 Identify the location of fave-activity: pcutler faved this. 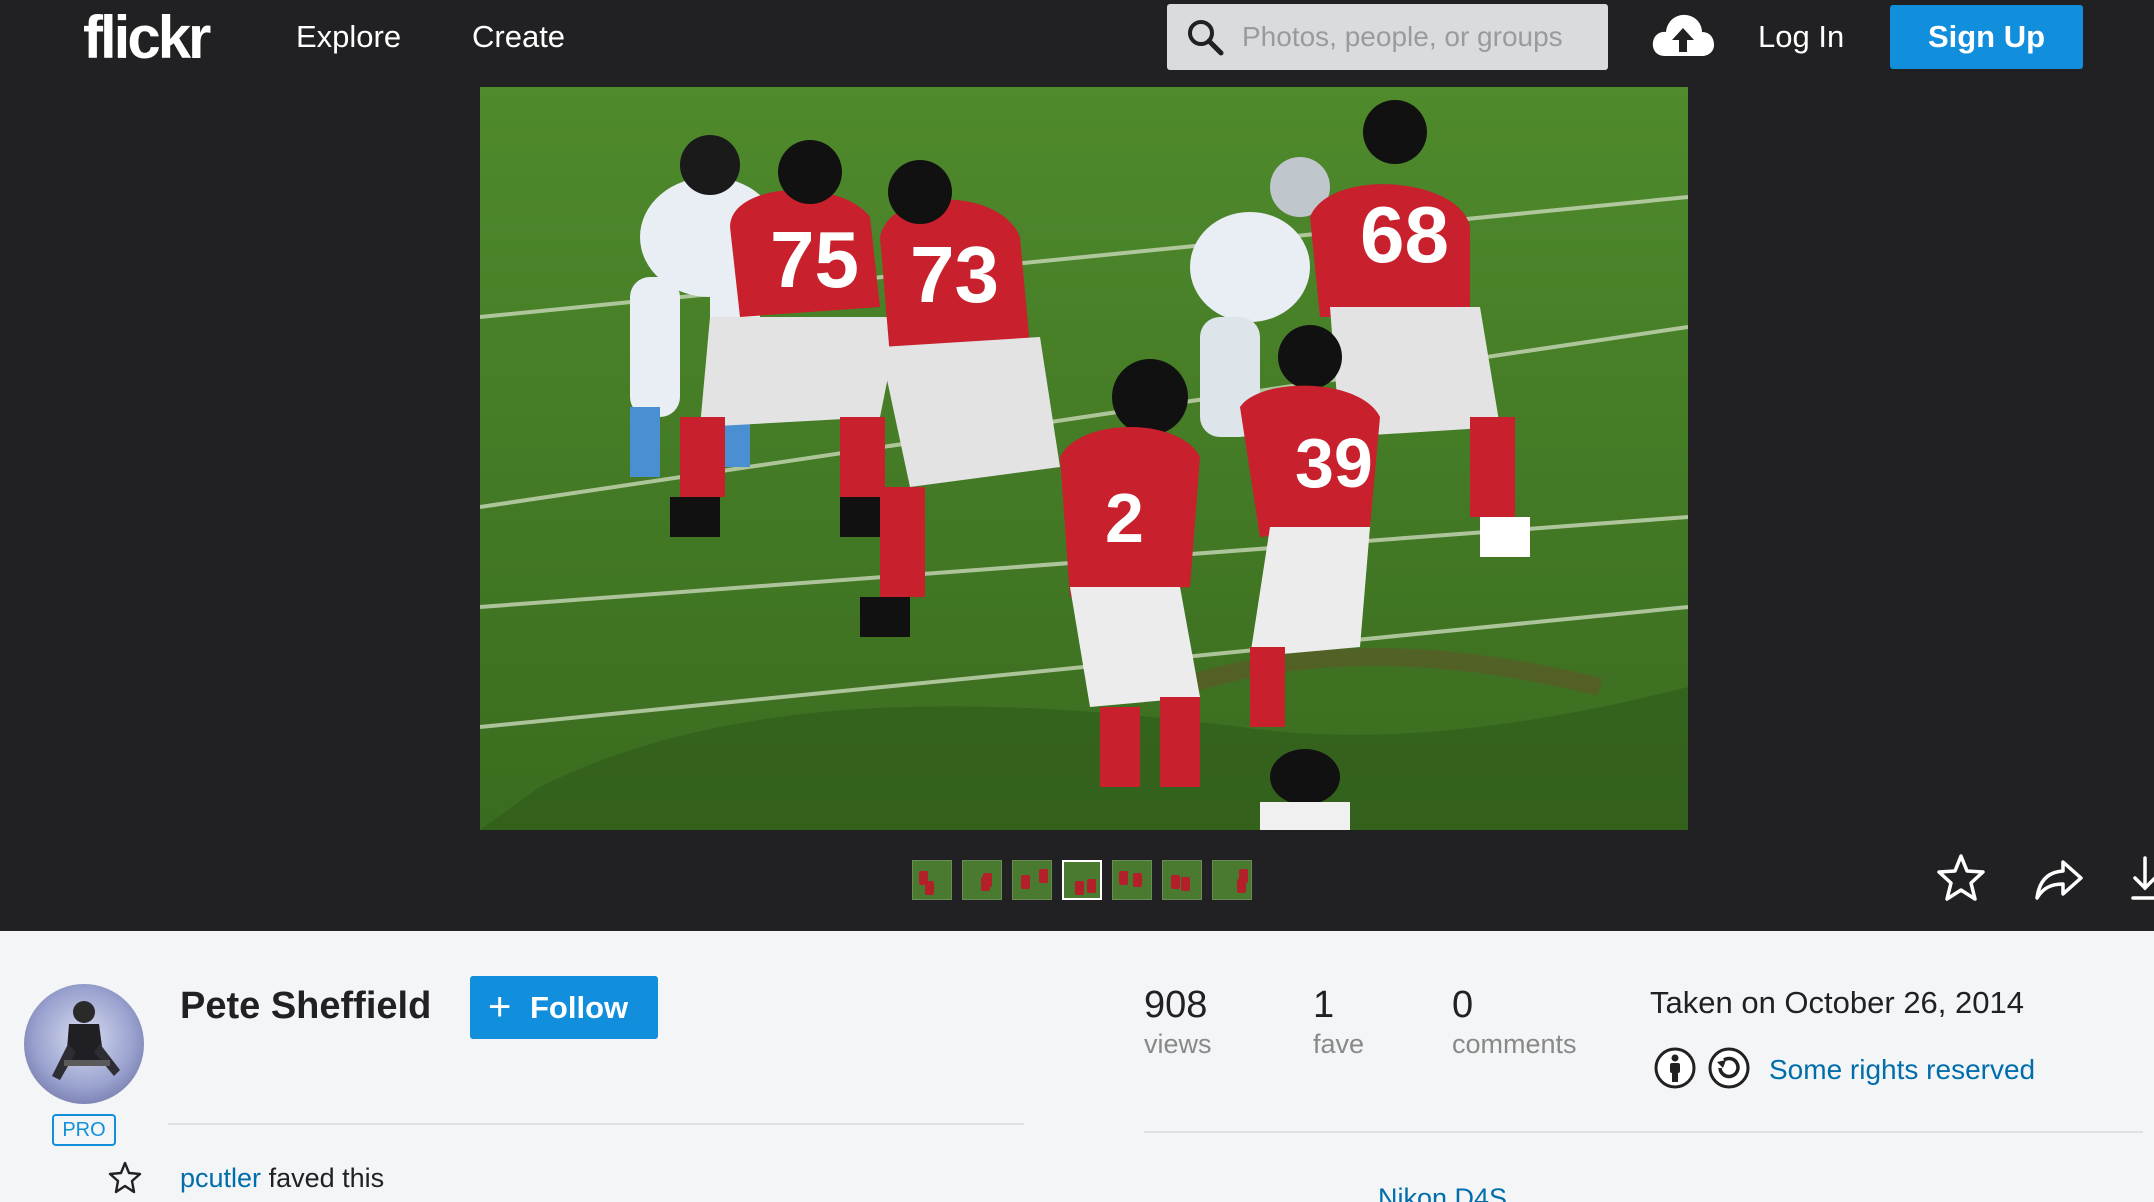
(282, 1178).